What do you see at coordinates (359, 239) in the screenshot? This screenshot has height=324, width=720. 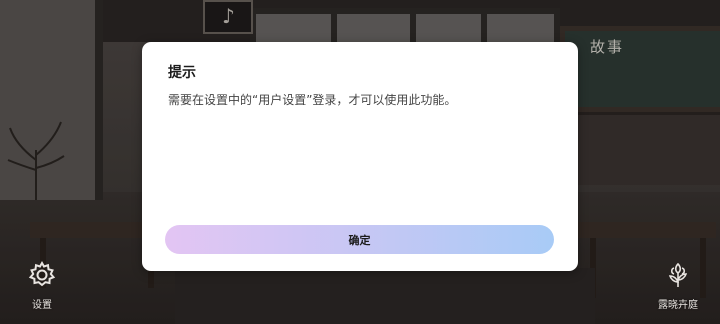 I see `confirm-button: 确定` at bounding box center [359, 239].